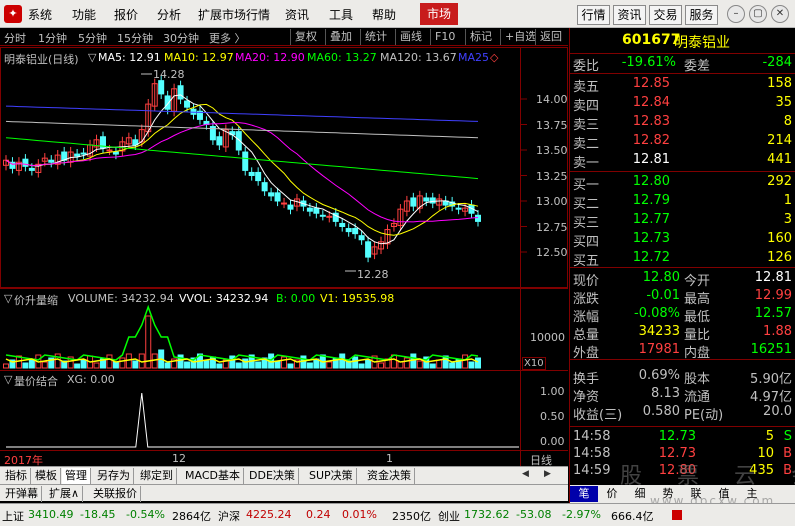 This screenshot has width=795, height=526. What do you see at coordinates (262, 420) in the screenshot?
I see `xg-line` at bounding box center [262, 420].